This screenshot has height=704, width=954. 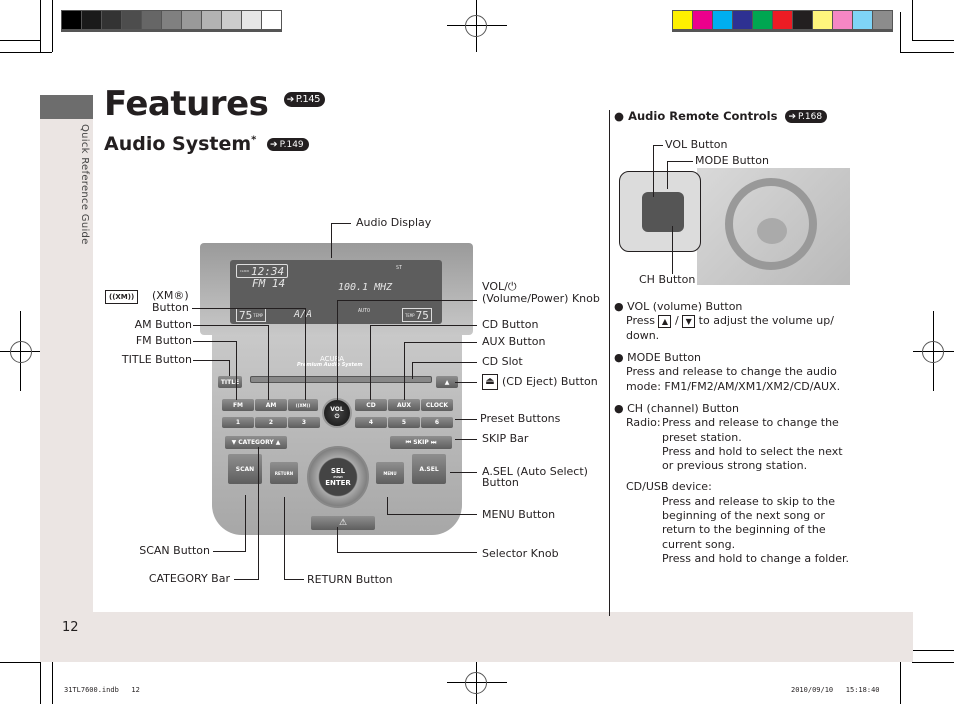 What do you see at coordinates (245, 469) in the screenshot?
I see `scan-button: SCAN` at bounding box center [245, 469].